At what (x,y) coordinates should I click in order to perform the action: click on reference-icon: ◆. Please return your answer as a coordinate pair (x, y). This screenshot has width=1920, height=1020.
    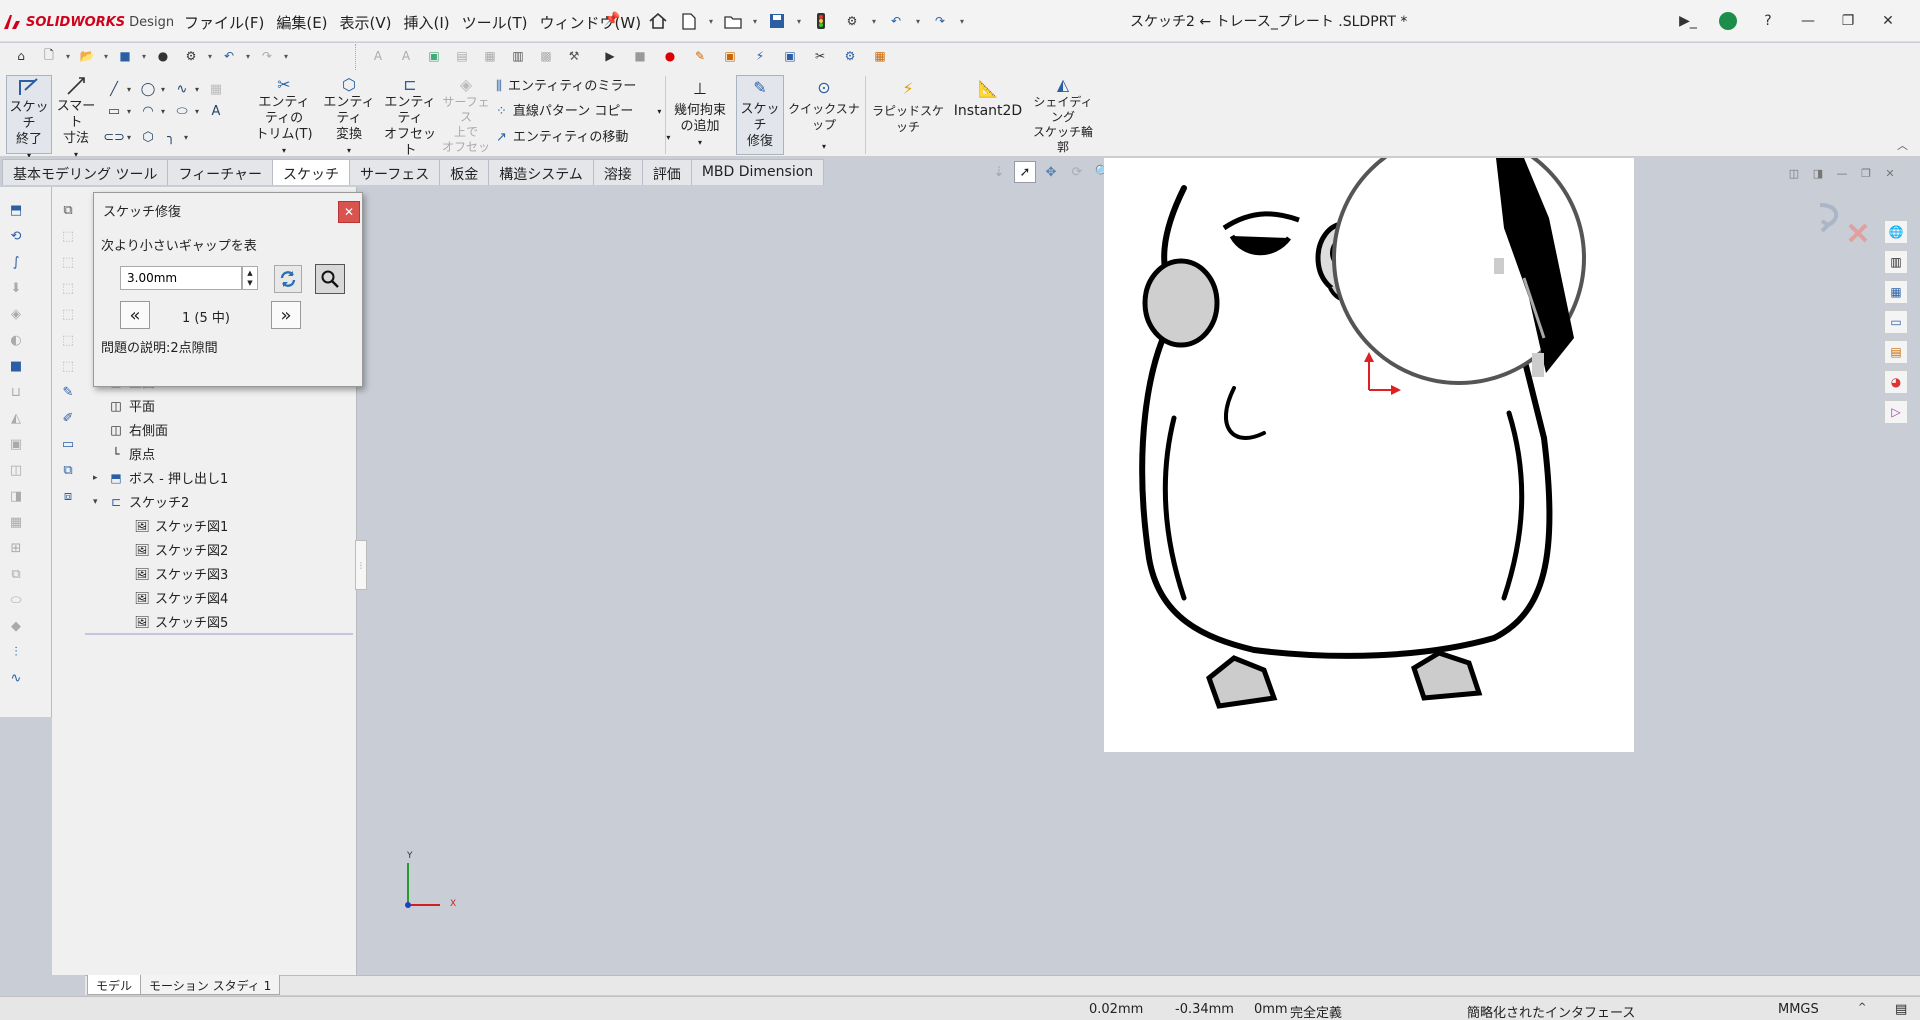
    Looking at the image, I should click on (16, 626).